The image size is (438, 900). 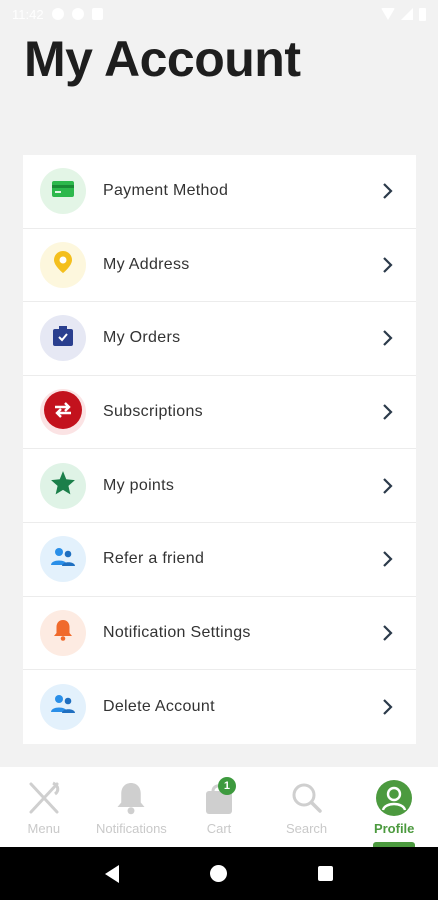 I want to click on location-pin-icon, so click(x=63, y=264).